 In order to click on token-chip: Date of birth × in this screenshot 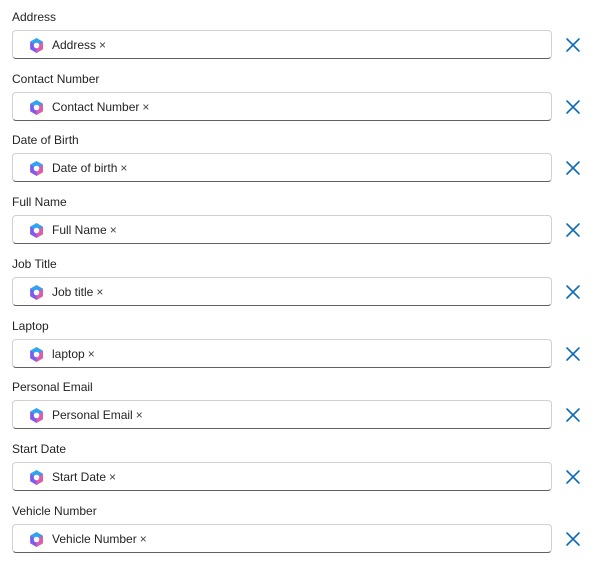, I will do `click(77, 168)`.